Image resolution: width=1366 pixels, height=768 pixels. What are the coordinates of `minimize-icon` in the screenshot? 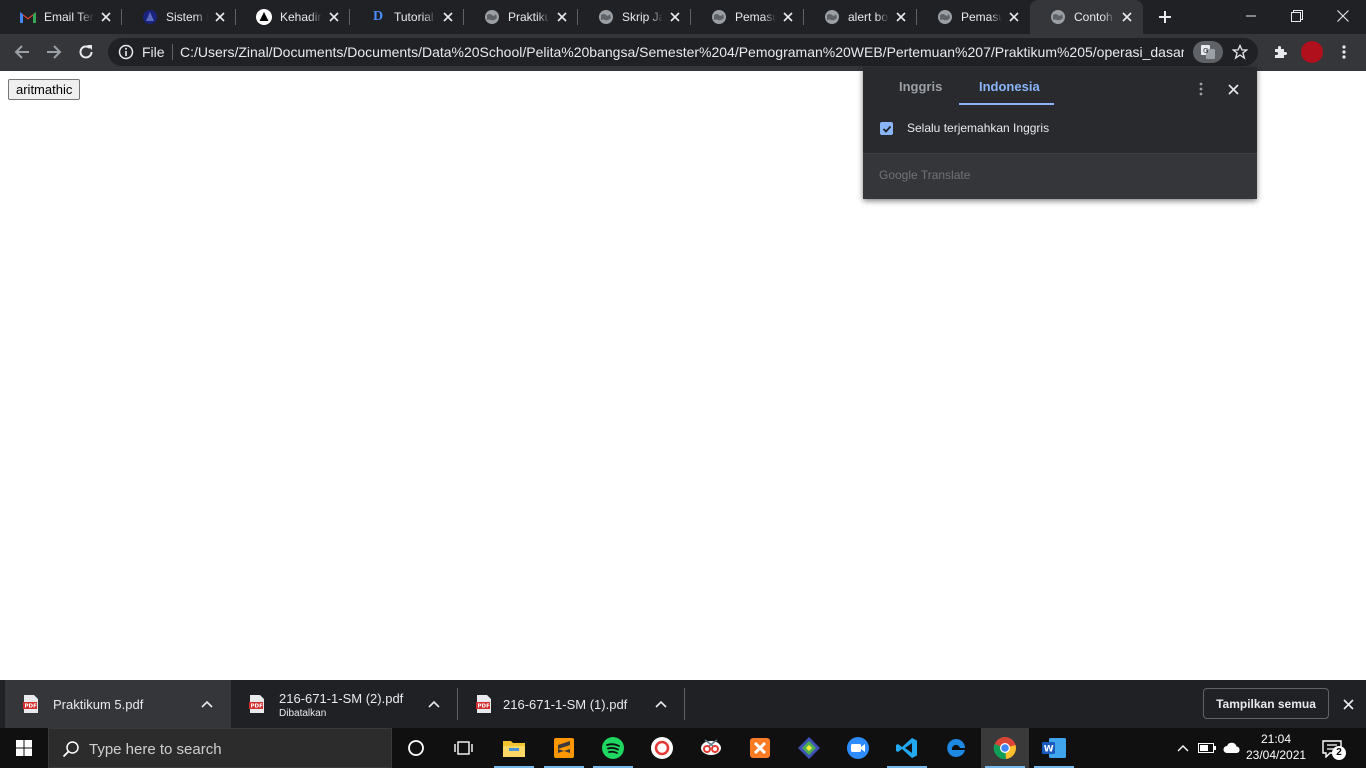 It's located at (1251, 16).